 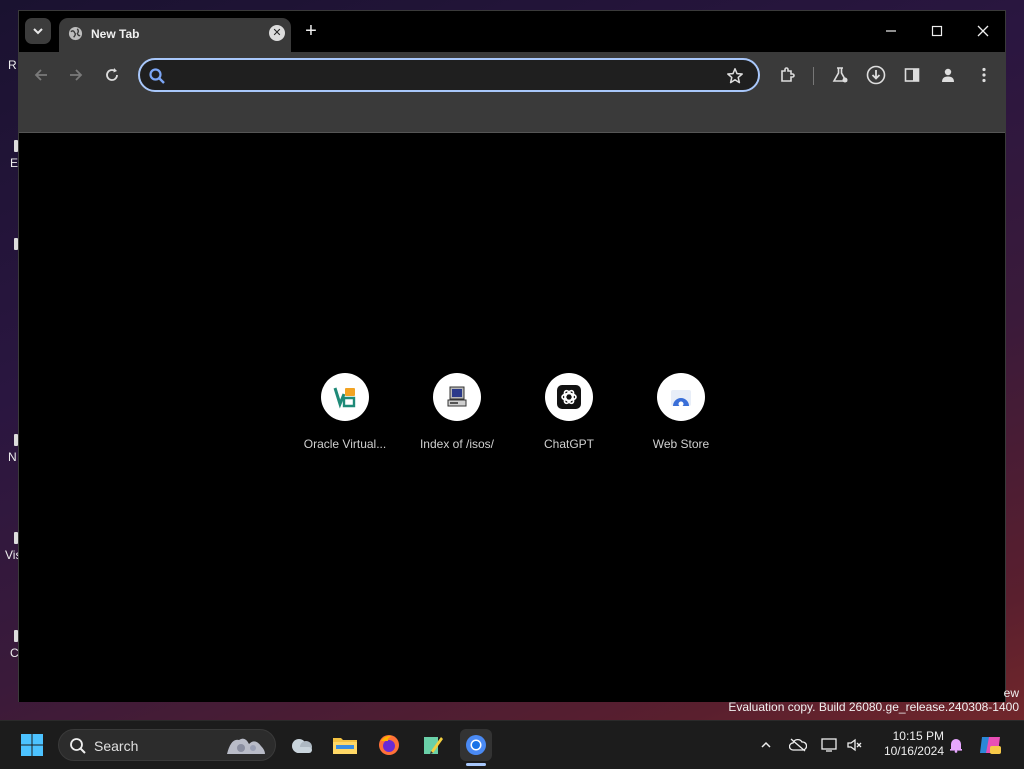 I want to click on reload-icon, so click(x=112, y=74).